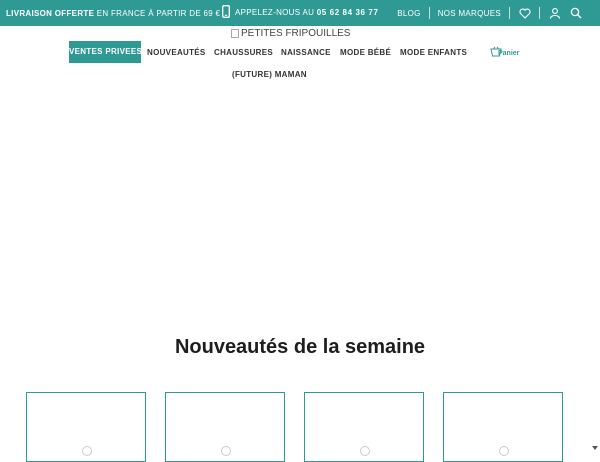 This screenshot has height=462, width=600. What do you see at coordinates (348, 12) in the screenshot?
I see `phone-number: 05 62 84 36 77` at bounding box center [348, 12].